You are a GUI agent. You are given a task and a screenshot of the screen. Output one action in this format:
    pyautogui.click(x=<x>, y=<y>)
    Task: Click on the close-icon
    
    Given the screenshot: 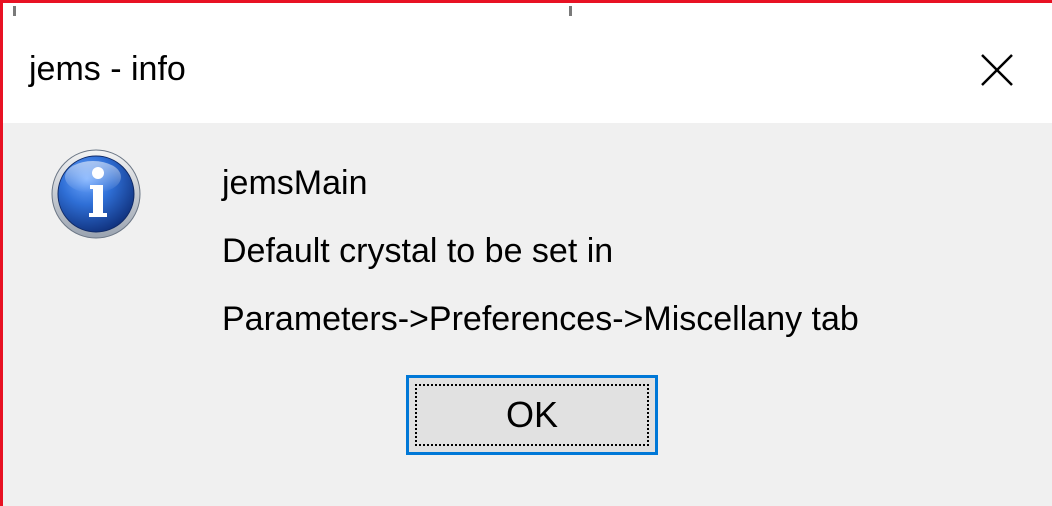 What is the action you would take?
    pyautogui.click(x=997, y=70)
    